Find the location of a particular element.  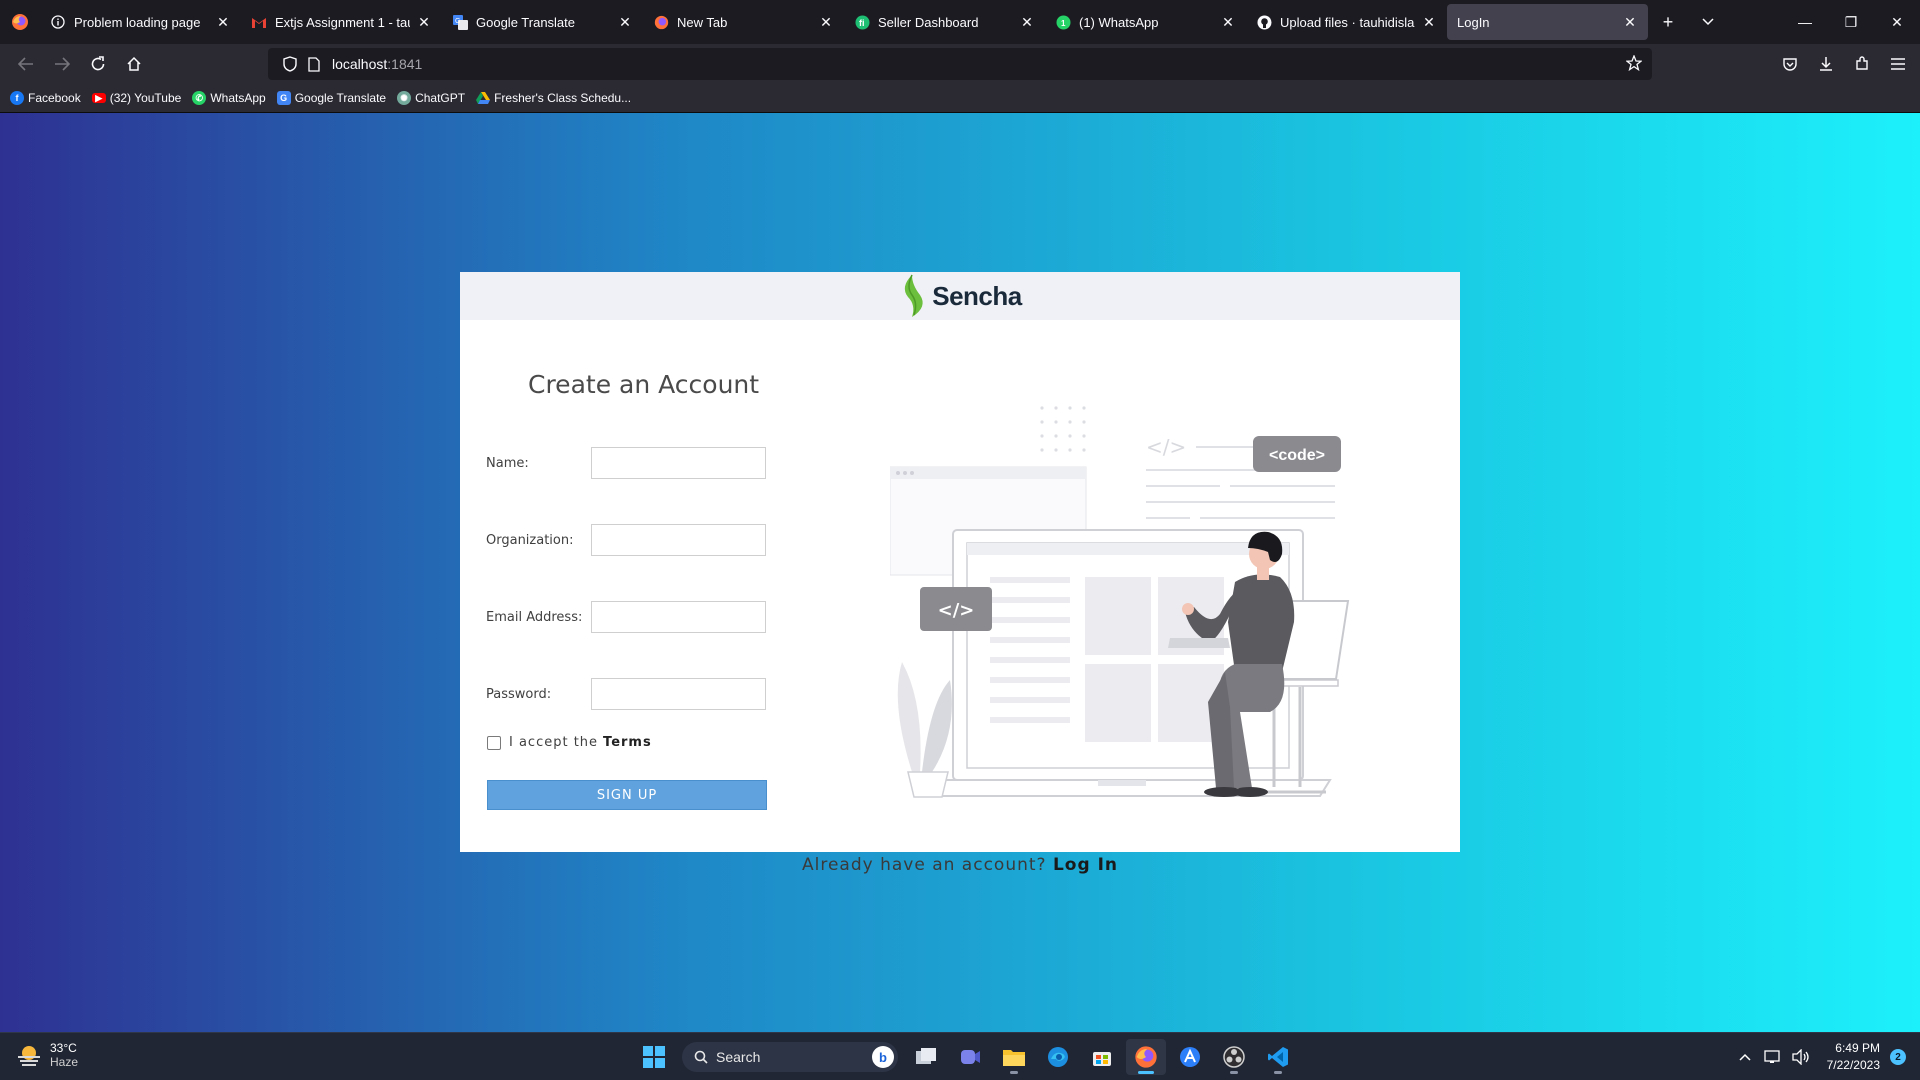

bookmark-whatsapp: ✆ WhatsApp is located at coordinates (229, 98).